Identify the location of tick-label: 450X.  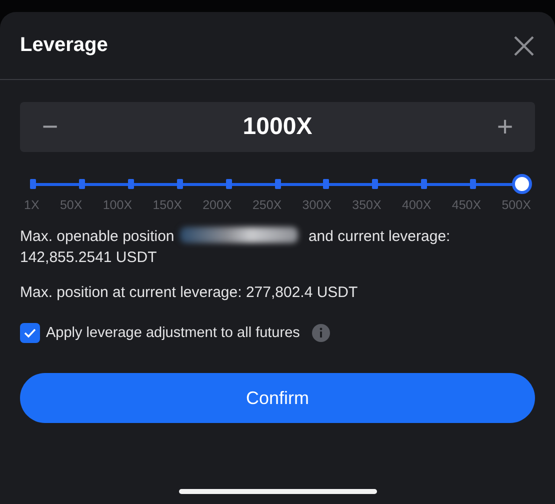
(467, 205).